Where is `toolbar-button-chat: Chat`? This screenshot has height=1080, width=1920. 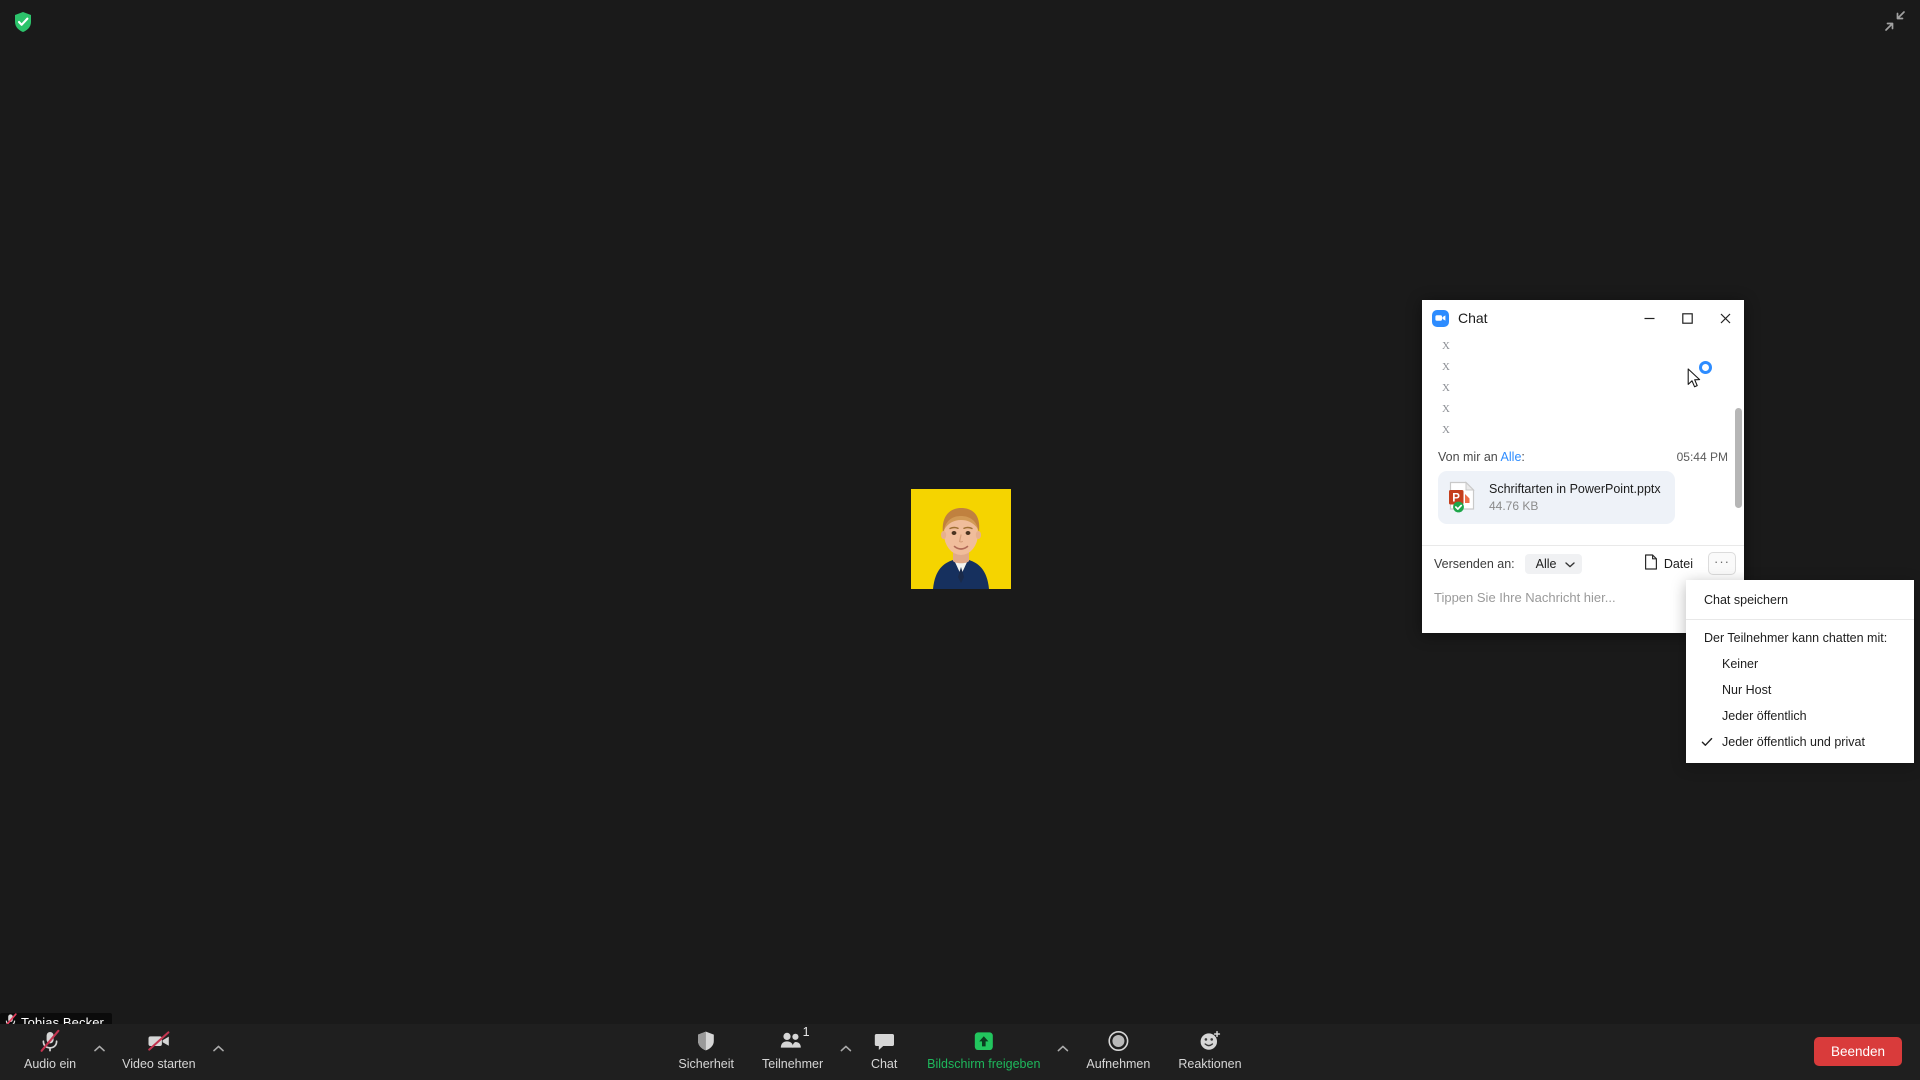
toolbar-button-chat: Chat is located at coordinates (884, 1047).